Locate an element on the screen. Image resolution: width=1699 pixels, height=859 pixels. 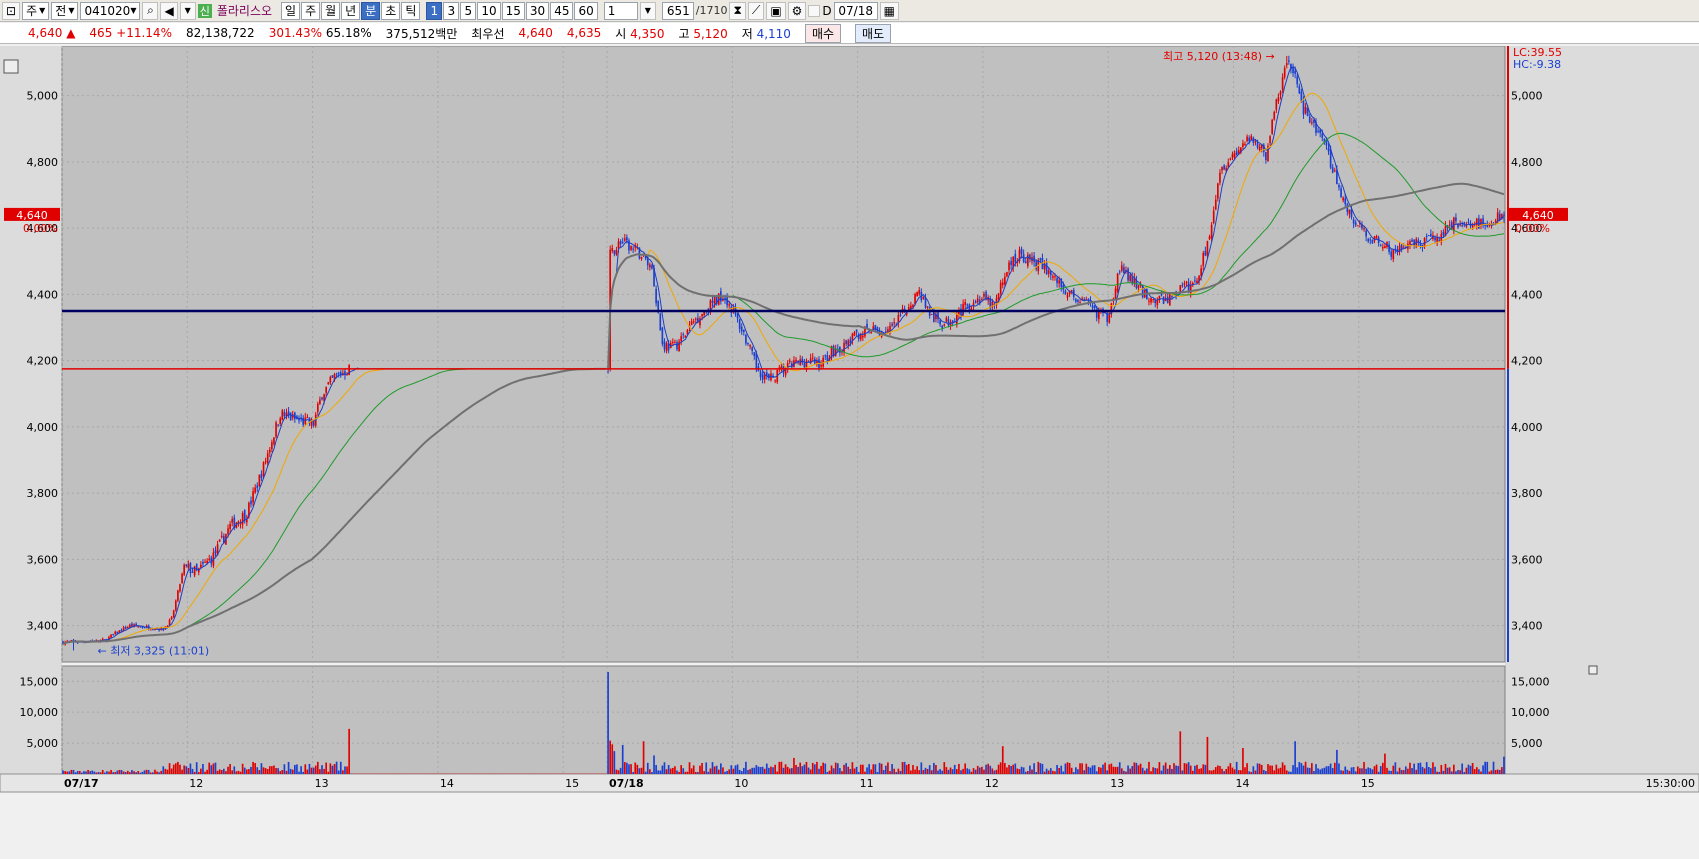
period-tab-5: 초 is located at coordinates (391, 10).